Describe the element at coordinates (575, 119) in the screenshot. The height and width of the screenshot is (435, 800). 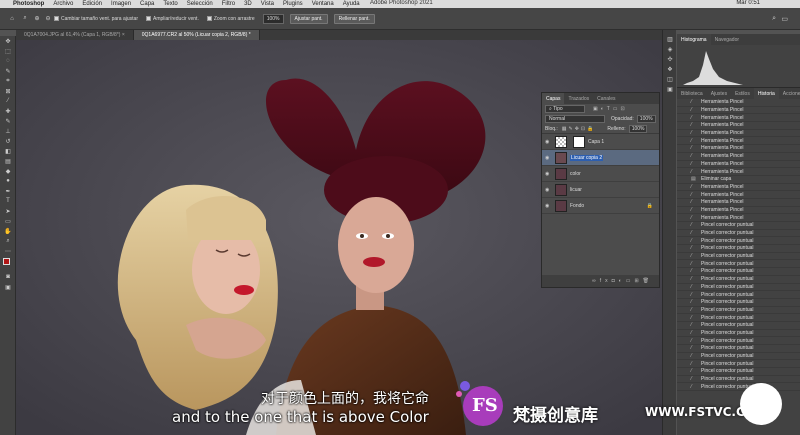
I see `blend-mode-select: Normal` at that location.